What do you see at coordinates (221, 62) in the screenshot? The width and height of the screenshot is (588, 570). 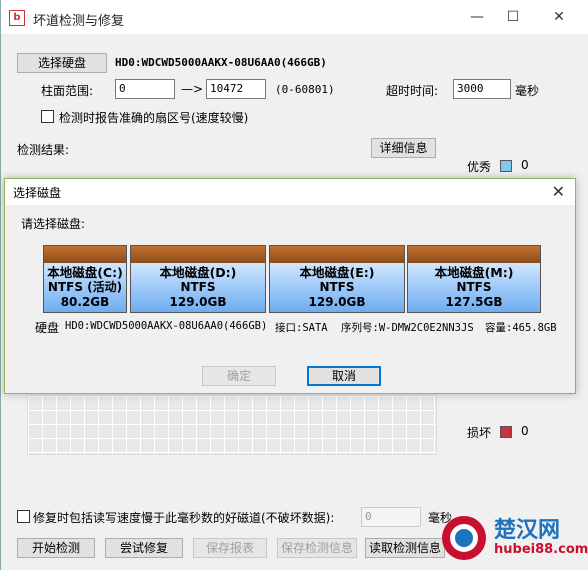 I see `disk-info-text: HD0:WDCWD5000AAKX-08U6AA0(466GB)` at bounding box center [221, 62].